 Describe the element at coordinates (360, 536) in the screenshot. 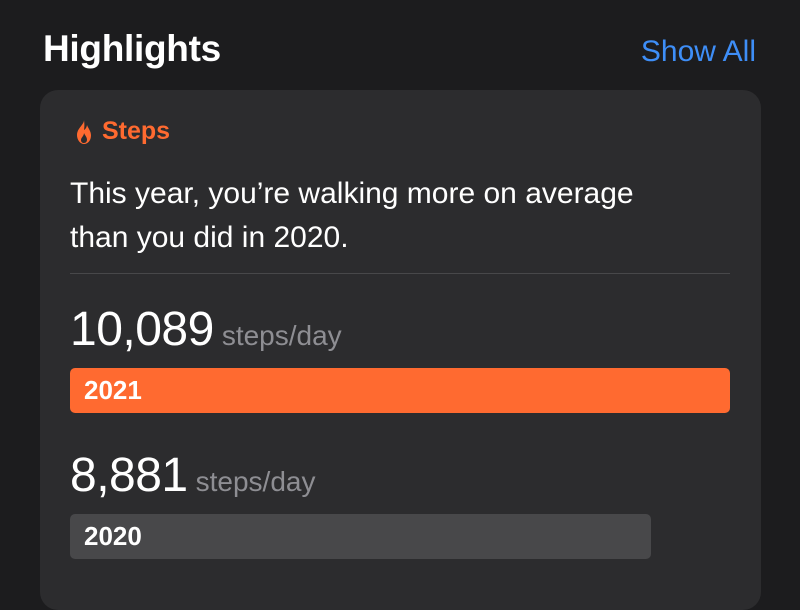

I see `previous-year-bar: 2020` at that location.